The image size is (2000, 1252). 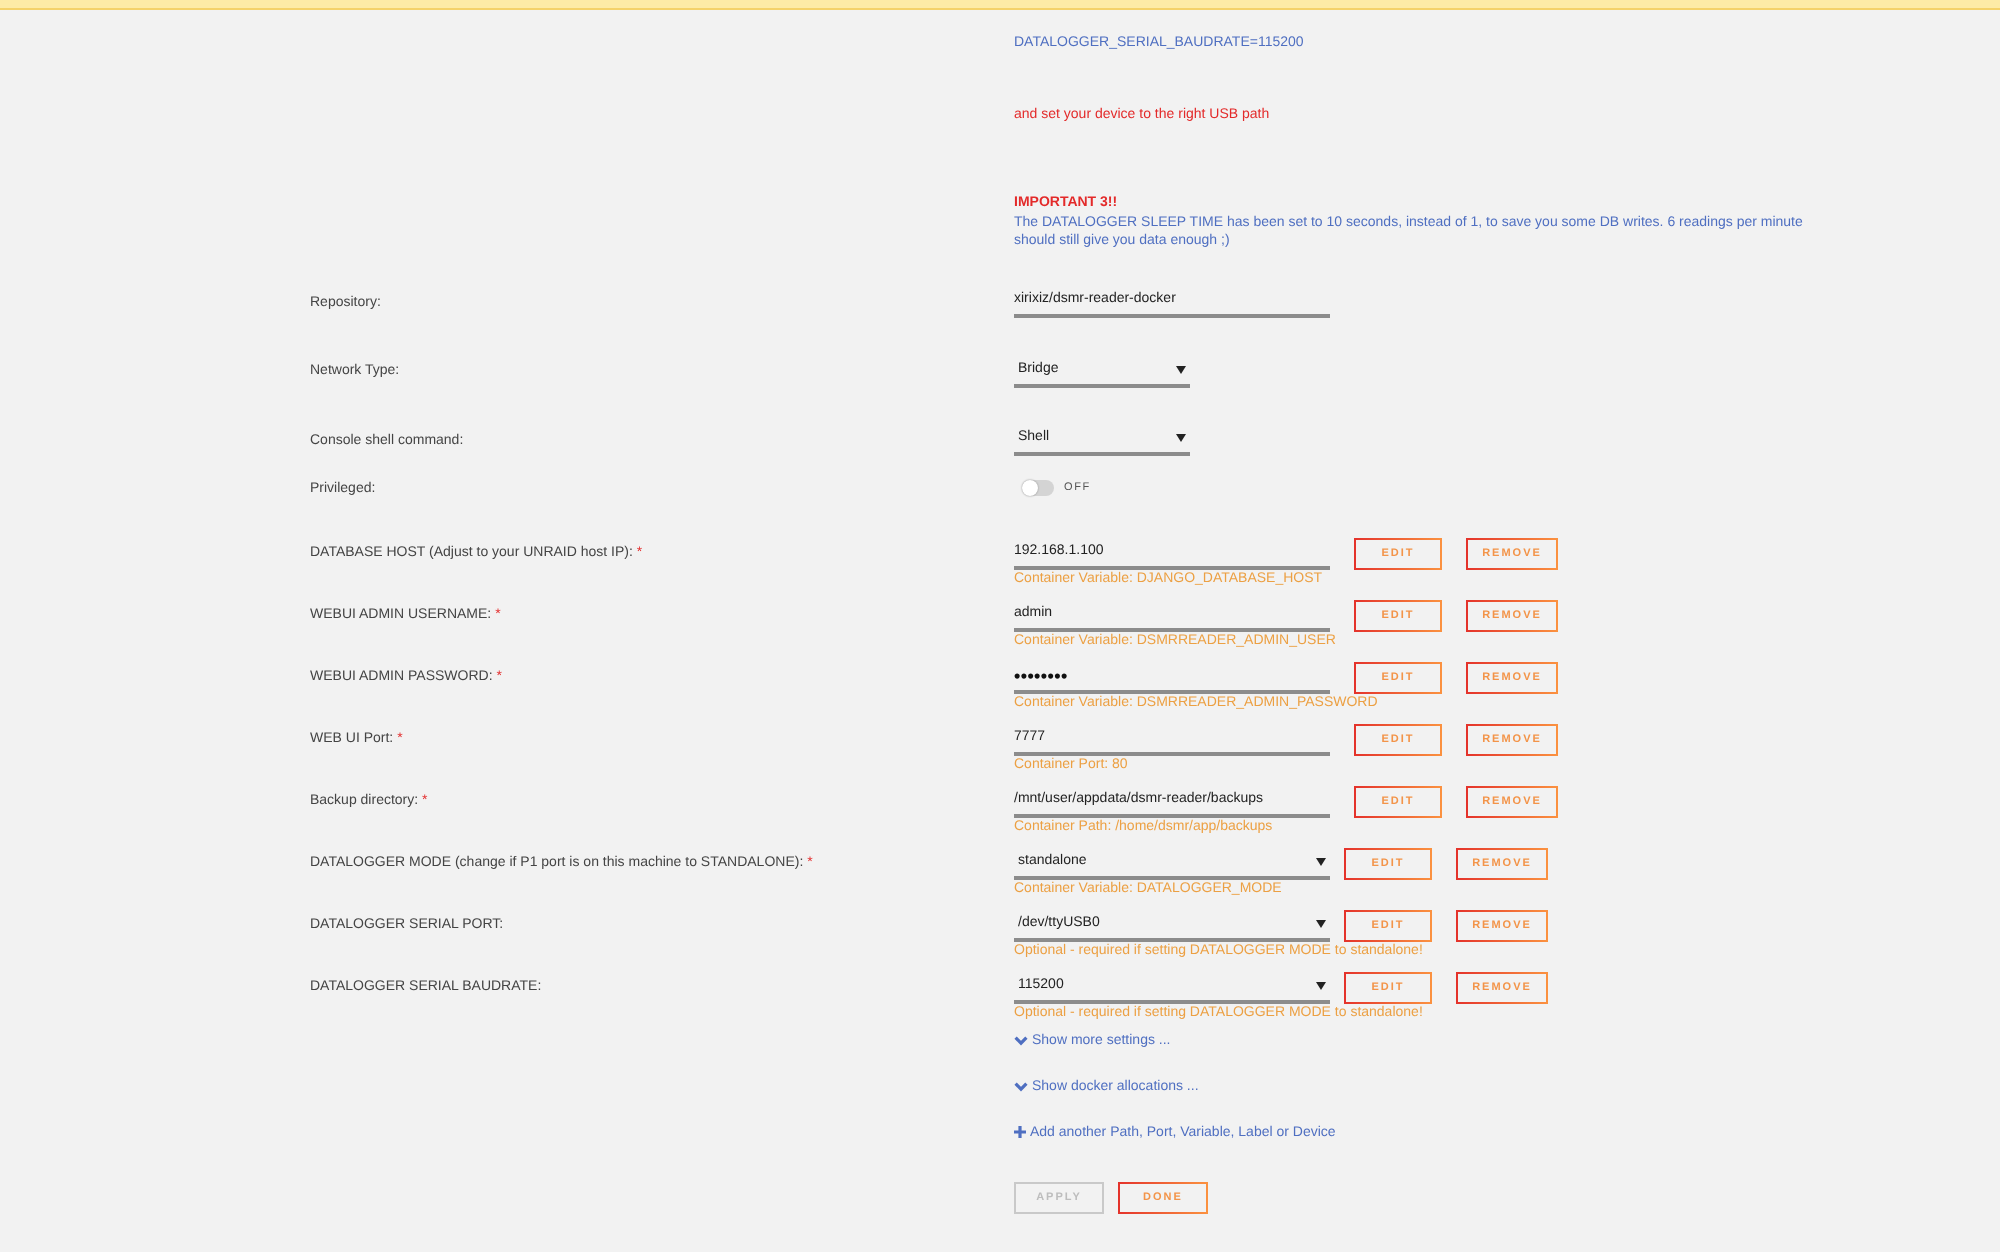 What do you see at coordinates (1038, 488) in the screenshot?
I see `toggle-switch` at bounding box center [1038, 488].